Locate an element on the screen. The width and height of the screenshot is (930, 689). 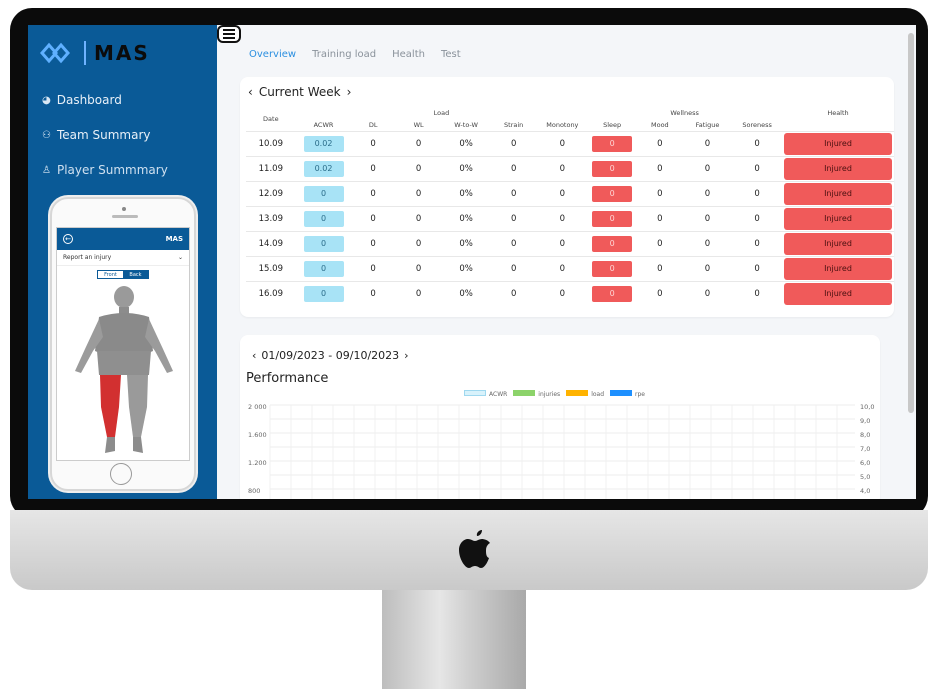
y-tick-left: 1.600 is located at coordinates (257, 435).